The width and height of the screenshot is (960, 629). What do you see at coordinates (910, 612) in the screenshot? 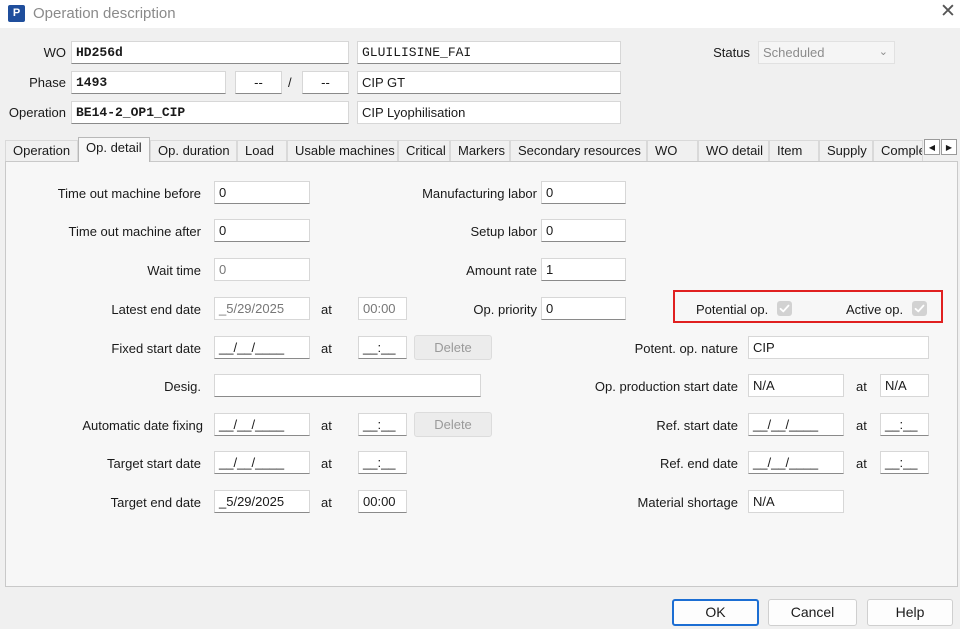
I see `help-button: Help` at bounding box center [910, 612].